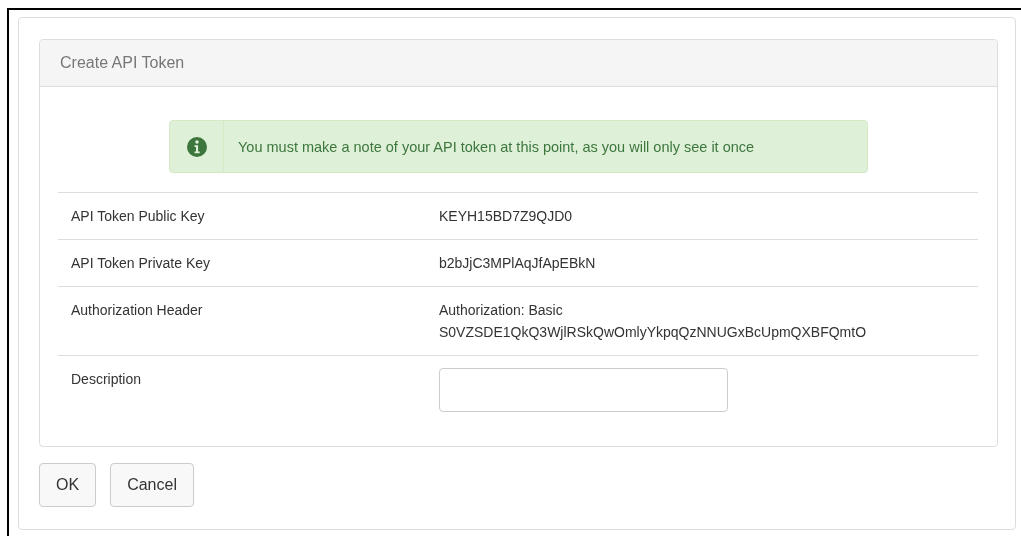 The width and height of the screenshot is (1021, 536). What do you see at coordinates (122, 63) in the screenshot?
I see `panel-title: Create API Token` at bounding box center [122, 63].